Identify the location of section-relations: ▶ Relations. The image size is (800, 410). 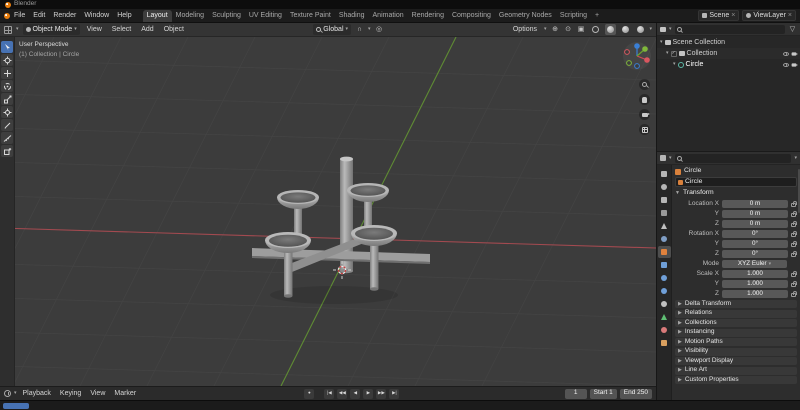
(736, 313).